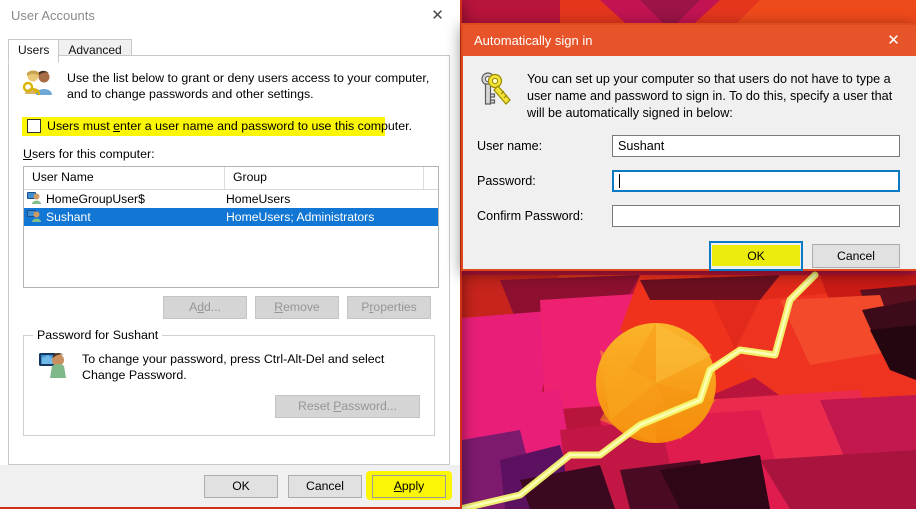 Image resolution: width=916 pixels, height=509 pixels. Describe the element at coordinates (510, 146) in the screenshot. I see `user-name-label: User name:` at that location.